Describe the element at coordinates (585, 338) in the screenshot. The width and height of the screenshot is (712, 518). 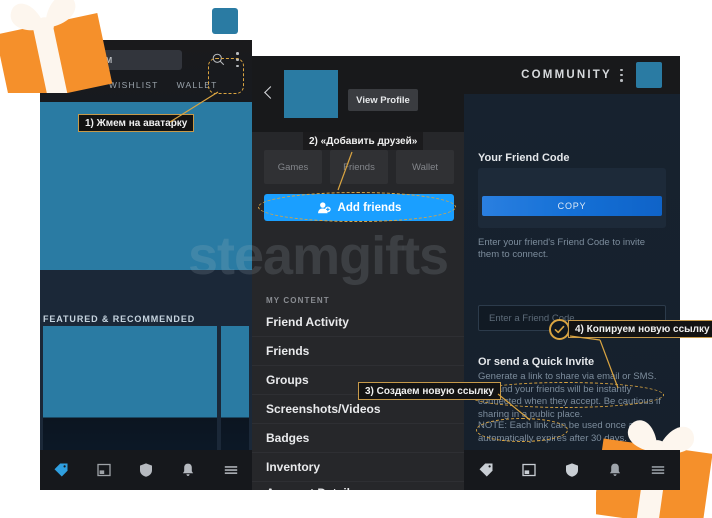
I see `leader-line-4b` at that location.